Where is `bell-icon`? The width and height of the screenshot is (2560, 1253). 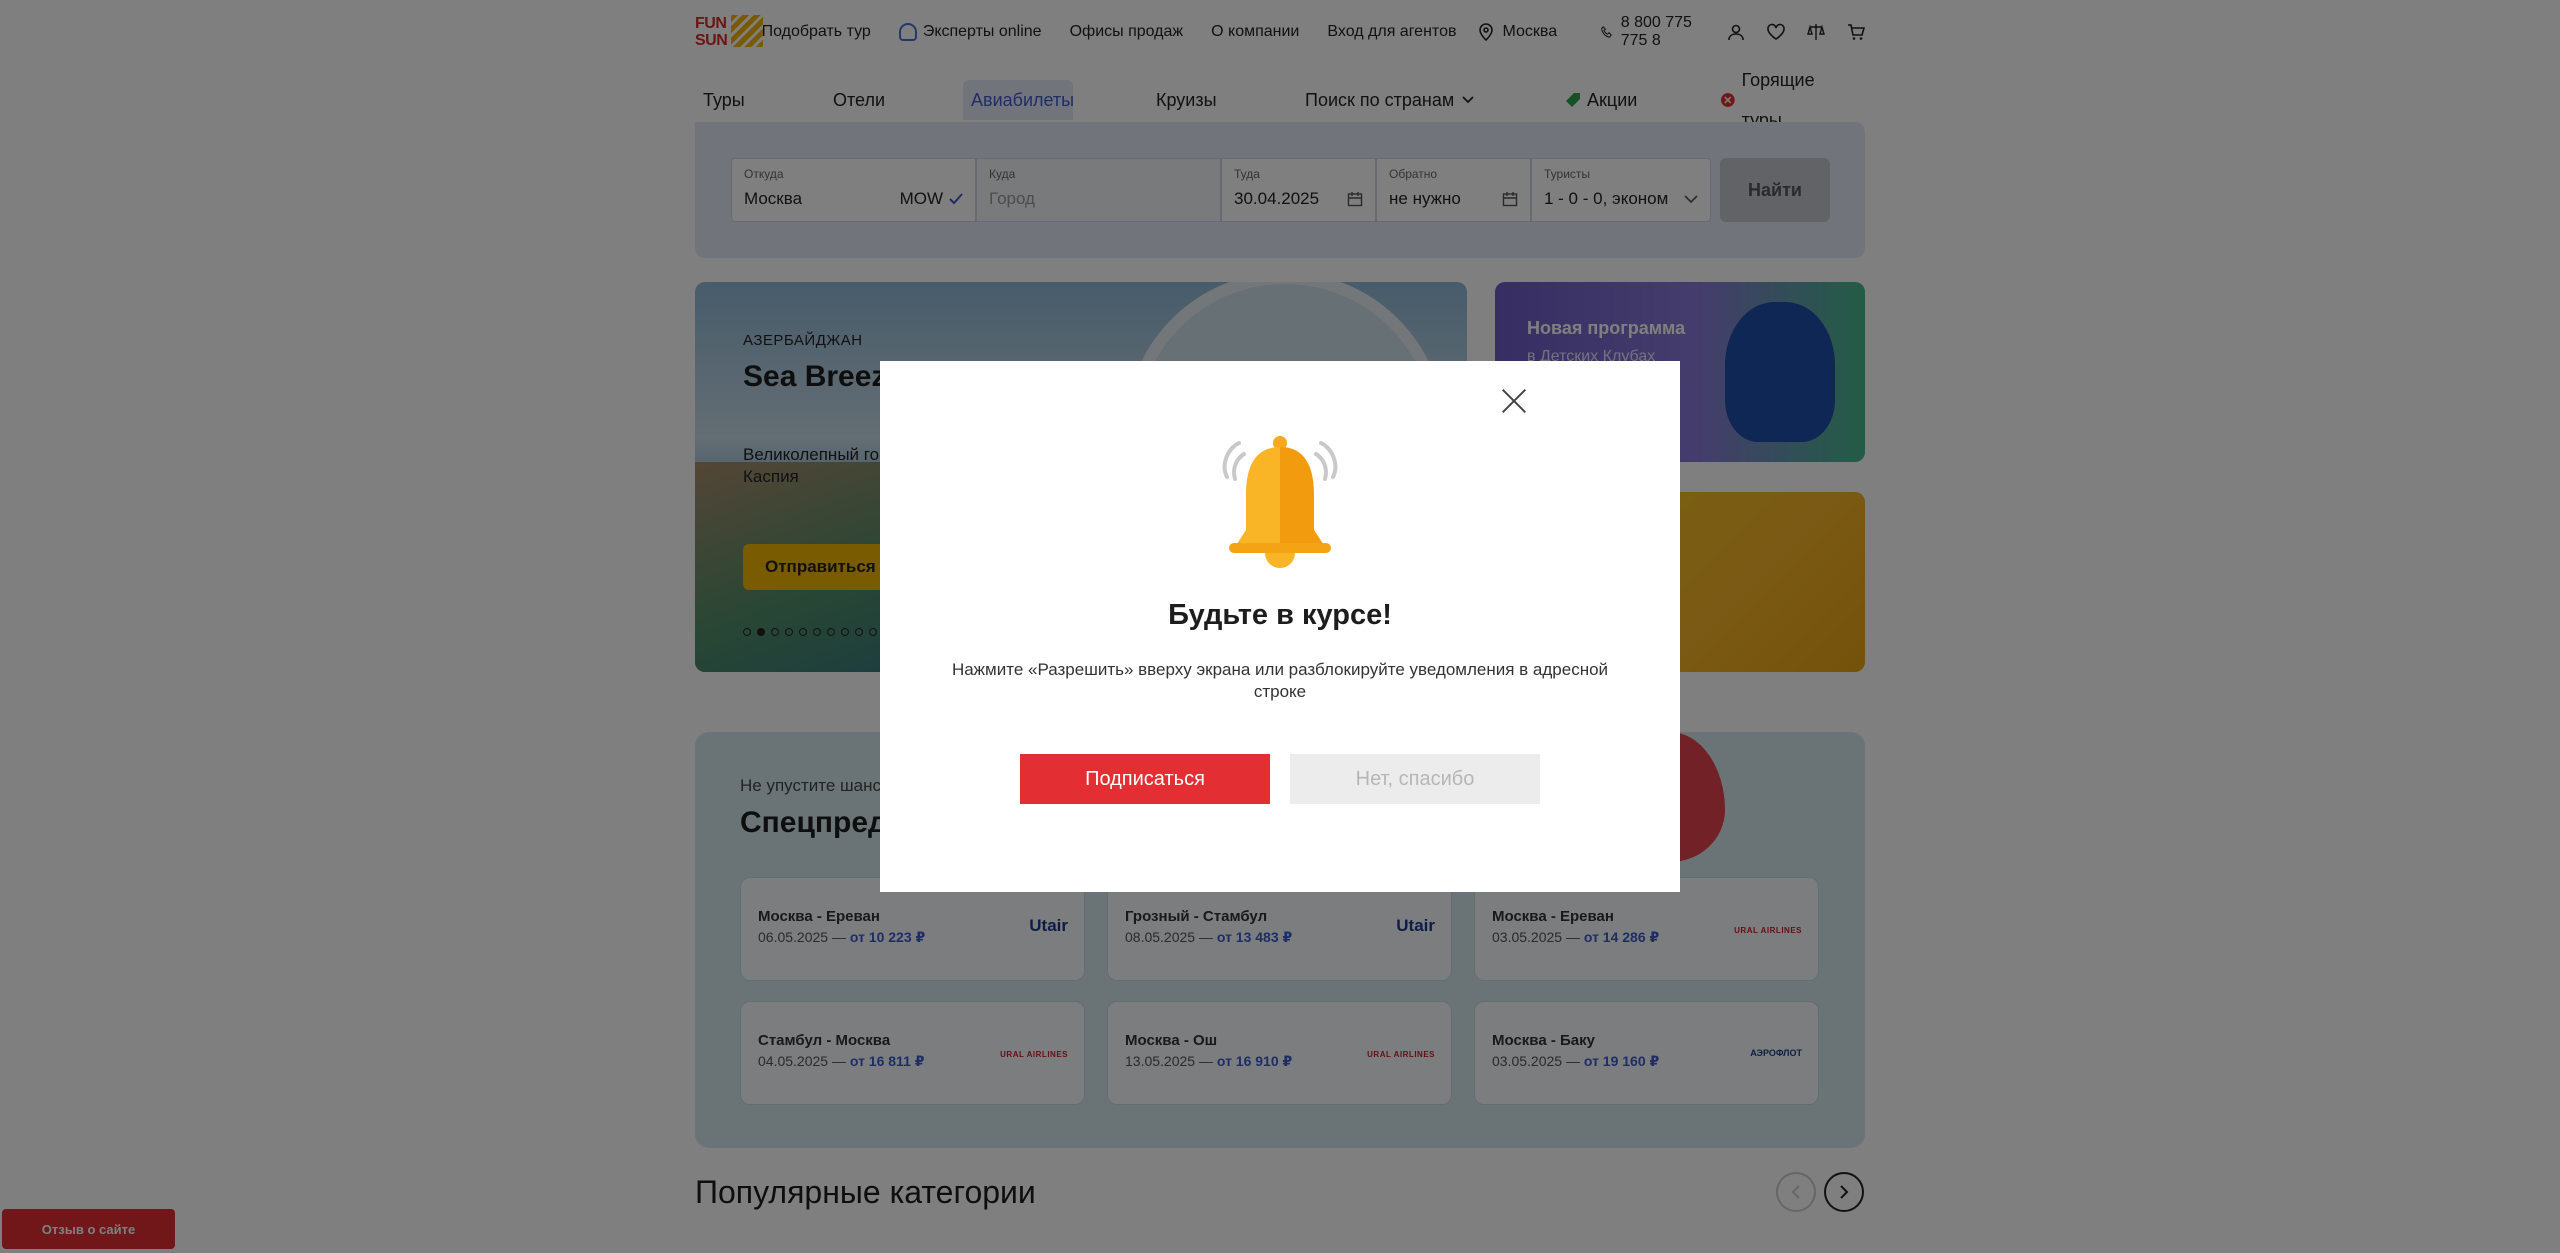
bell-icon is located at coordinates (1280, 502).